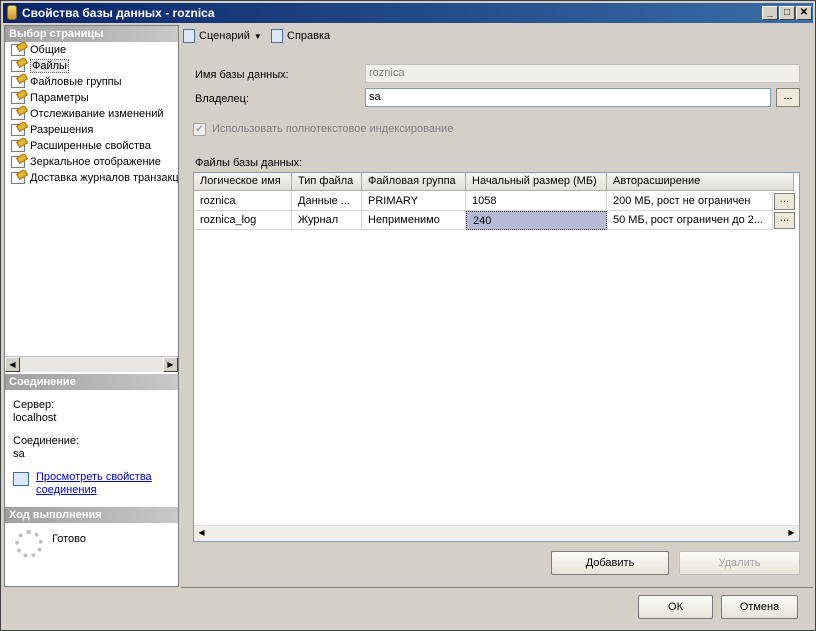 The image size is (816, 631). Describe the element at coordinates (536, 220) in the screenshot. I see `cell-initial-size: 240` at that location.